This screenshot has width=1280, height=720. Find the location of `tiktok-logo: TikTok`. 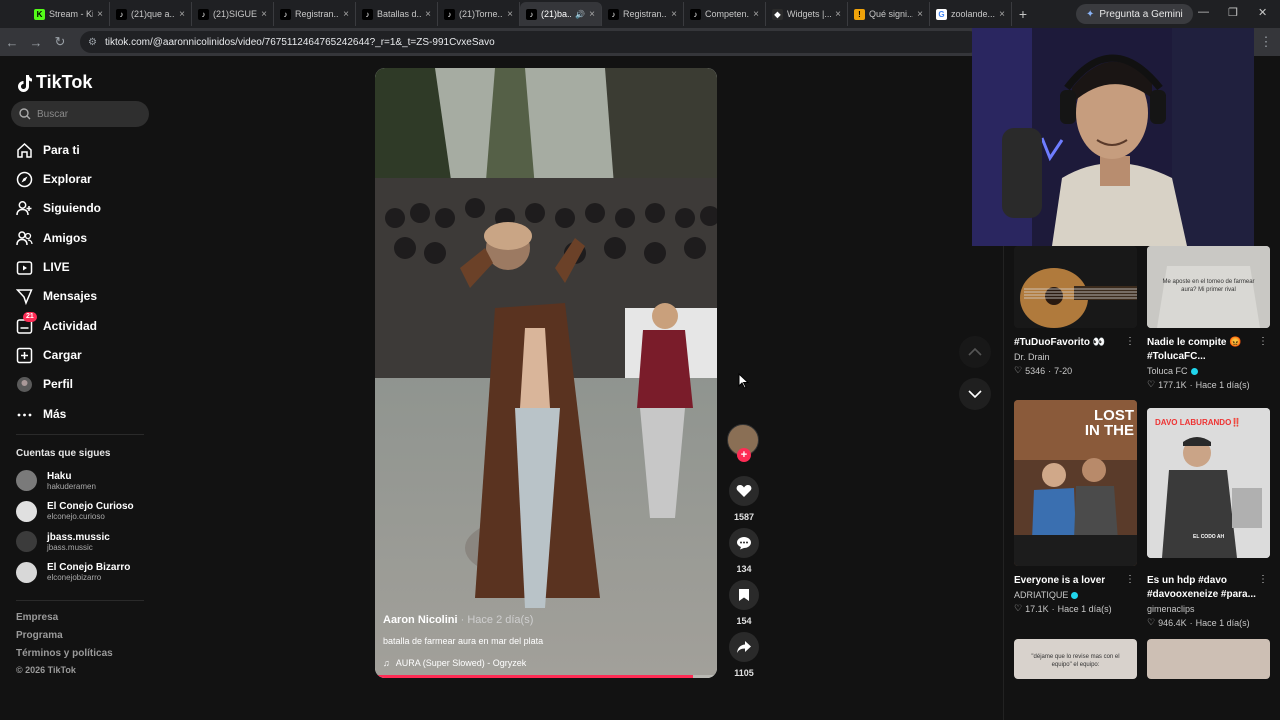

tiktok-logo: TikTok is located at coordinates (54, 82).